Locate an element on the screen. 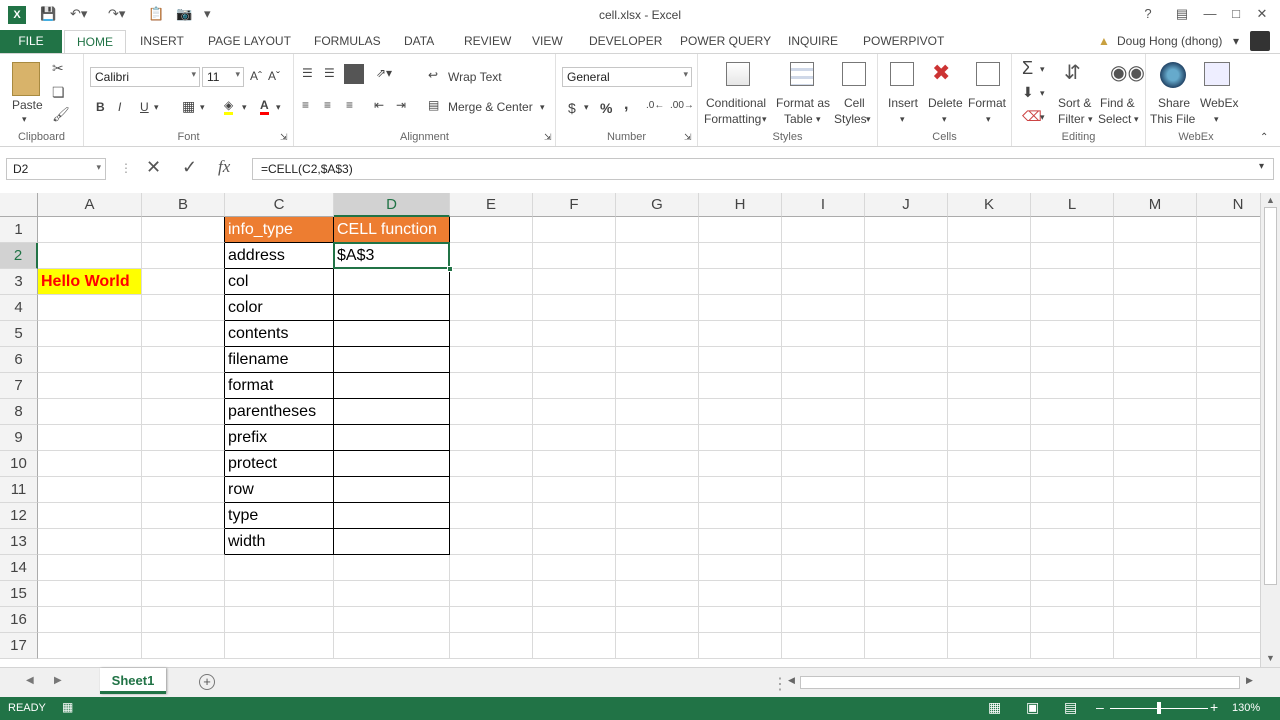 The height and width of the screenshot is (720, 1280). column-header-d: D is located at coordinates (392, 205).